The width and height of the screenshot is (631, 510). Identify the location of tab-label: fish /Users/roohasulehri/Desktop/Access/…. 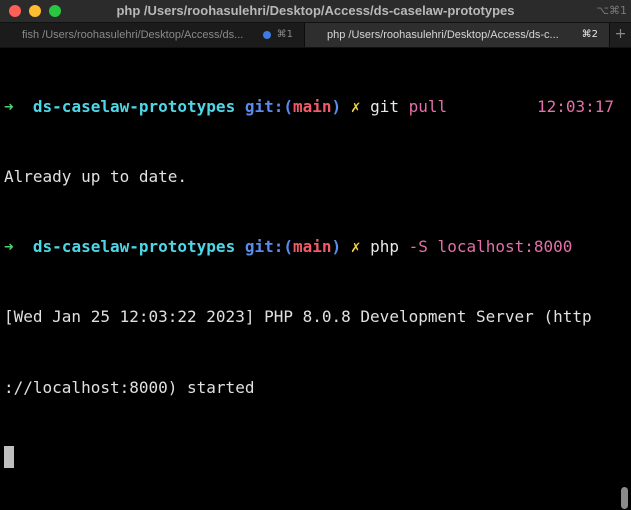
(133, 35).